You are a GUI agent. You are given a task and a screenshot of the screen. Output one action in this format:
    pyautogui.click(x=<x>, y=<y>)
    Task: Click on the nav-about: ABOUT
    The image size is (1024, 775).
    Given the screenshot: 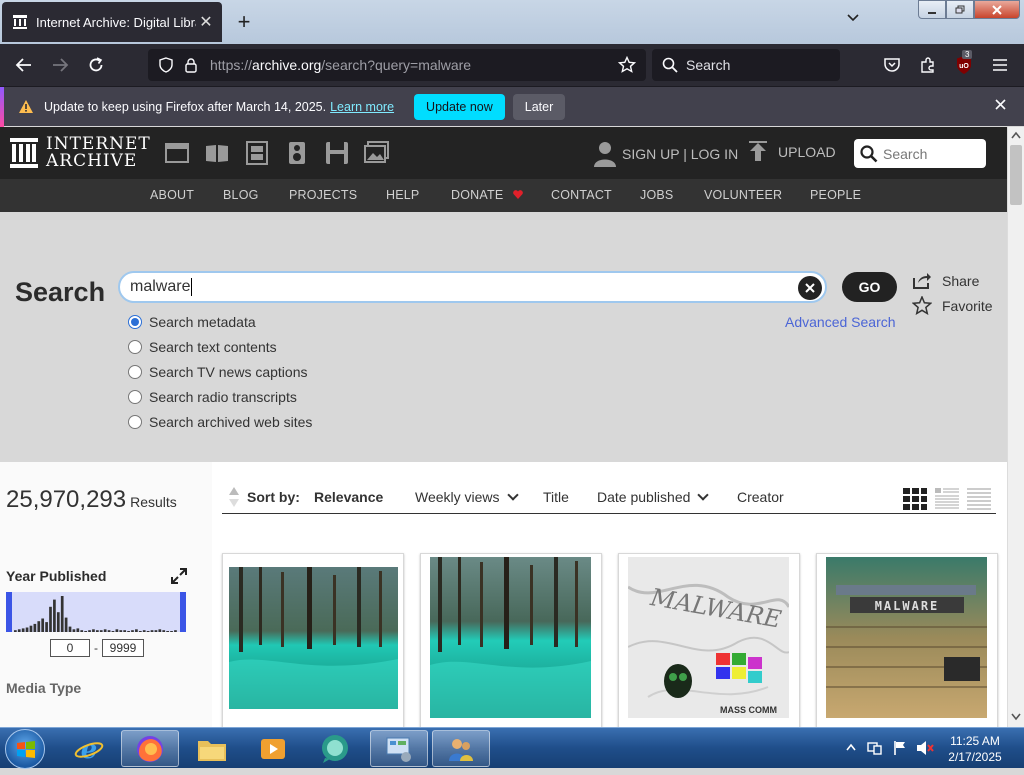 What is the action you would take?
    pyautogui.click(x=172, y=195)
    